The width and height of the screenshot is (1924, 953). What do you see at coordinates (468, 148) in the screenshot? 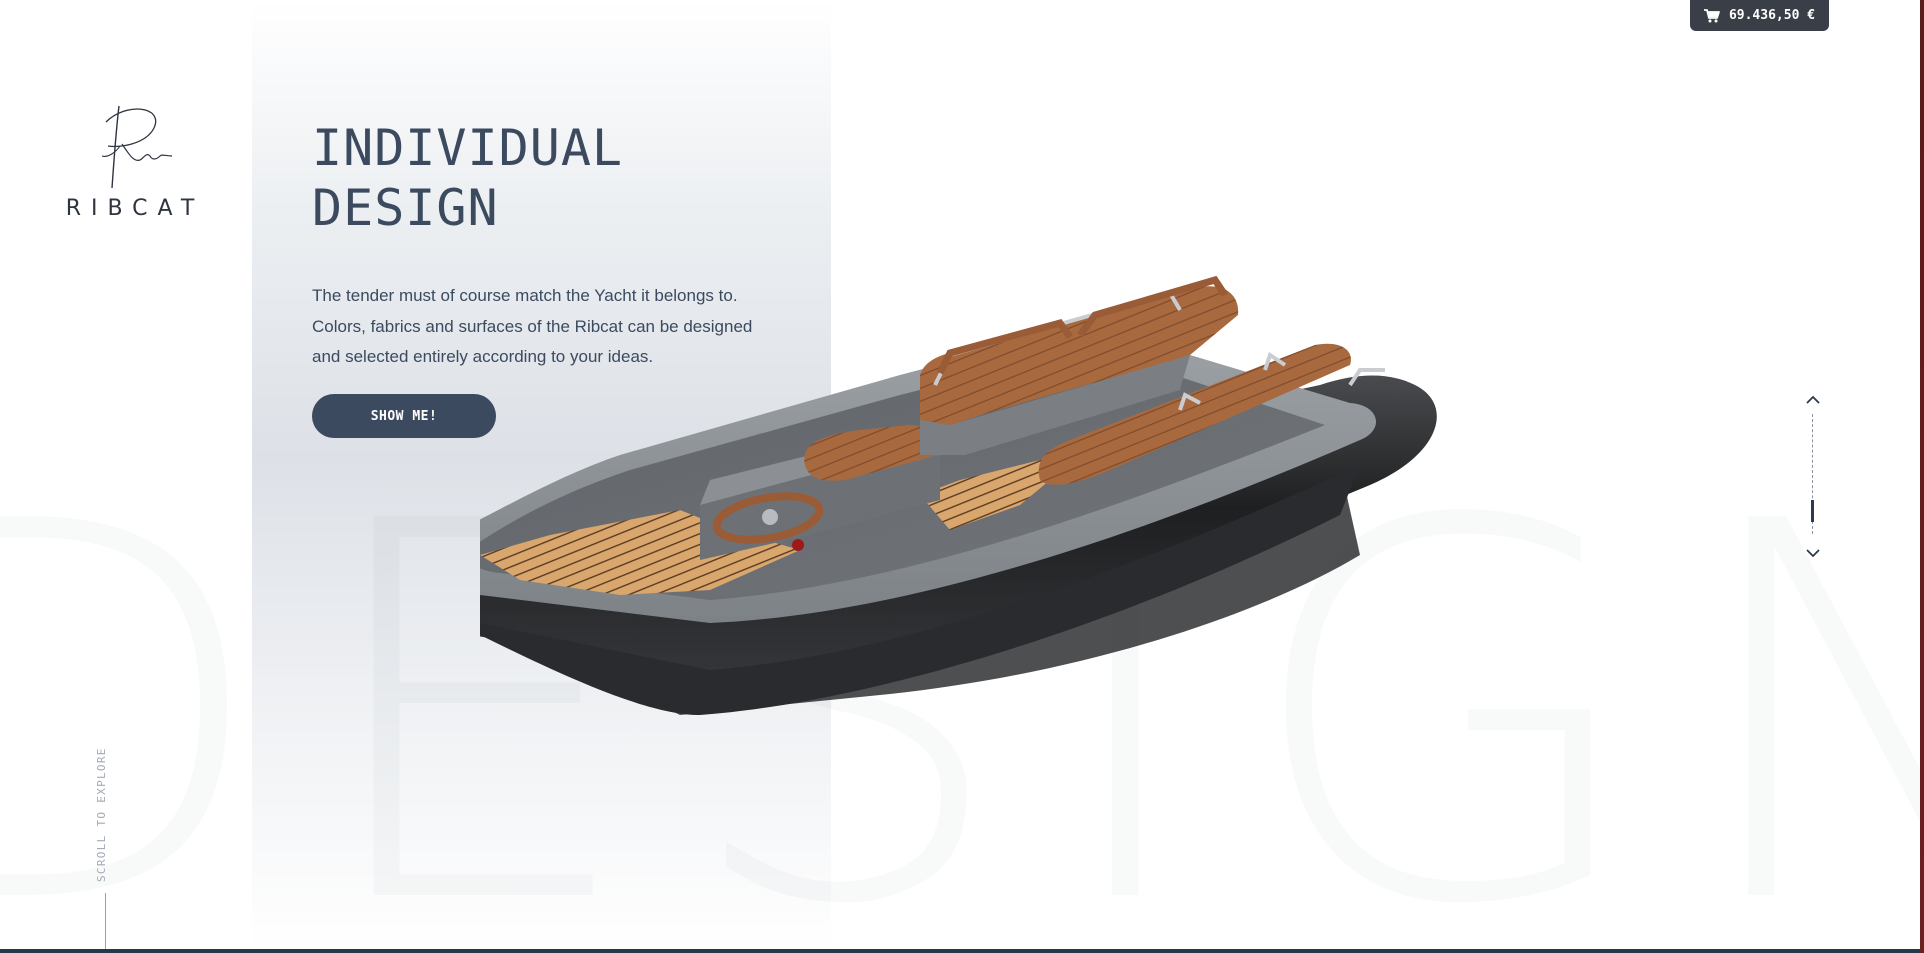
I see `hero-title-line-1: INDIVIDUAL` at bounding box center [468, 148].